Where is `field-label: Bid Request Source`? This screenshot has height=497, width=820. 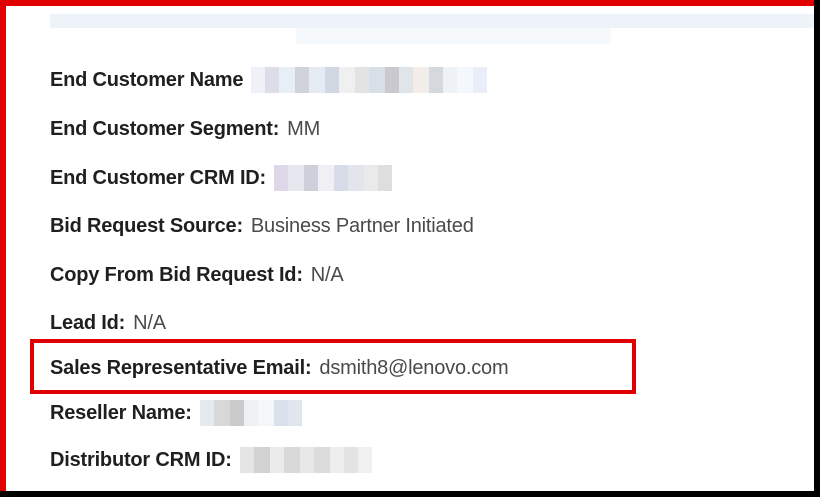 field-label: Bid Request Source is located at coordinates (143, 225).